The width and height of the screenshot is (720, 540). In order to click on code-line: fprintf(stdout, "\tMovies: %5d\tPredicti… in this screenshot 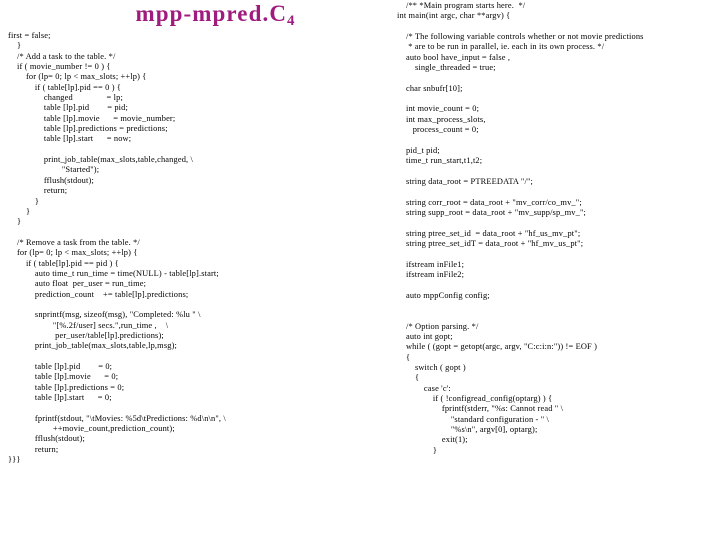, I will do `click(117, 418)`.